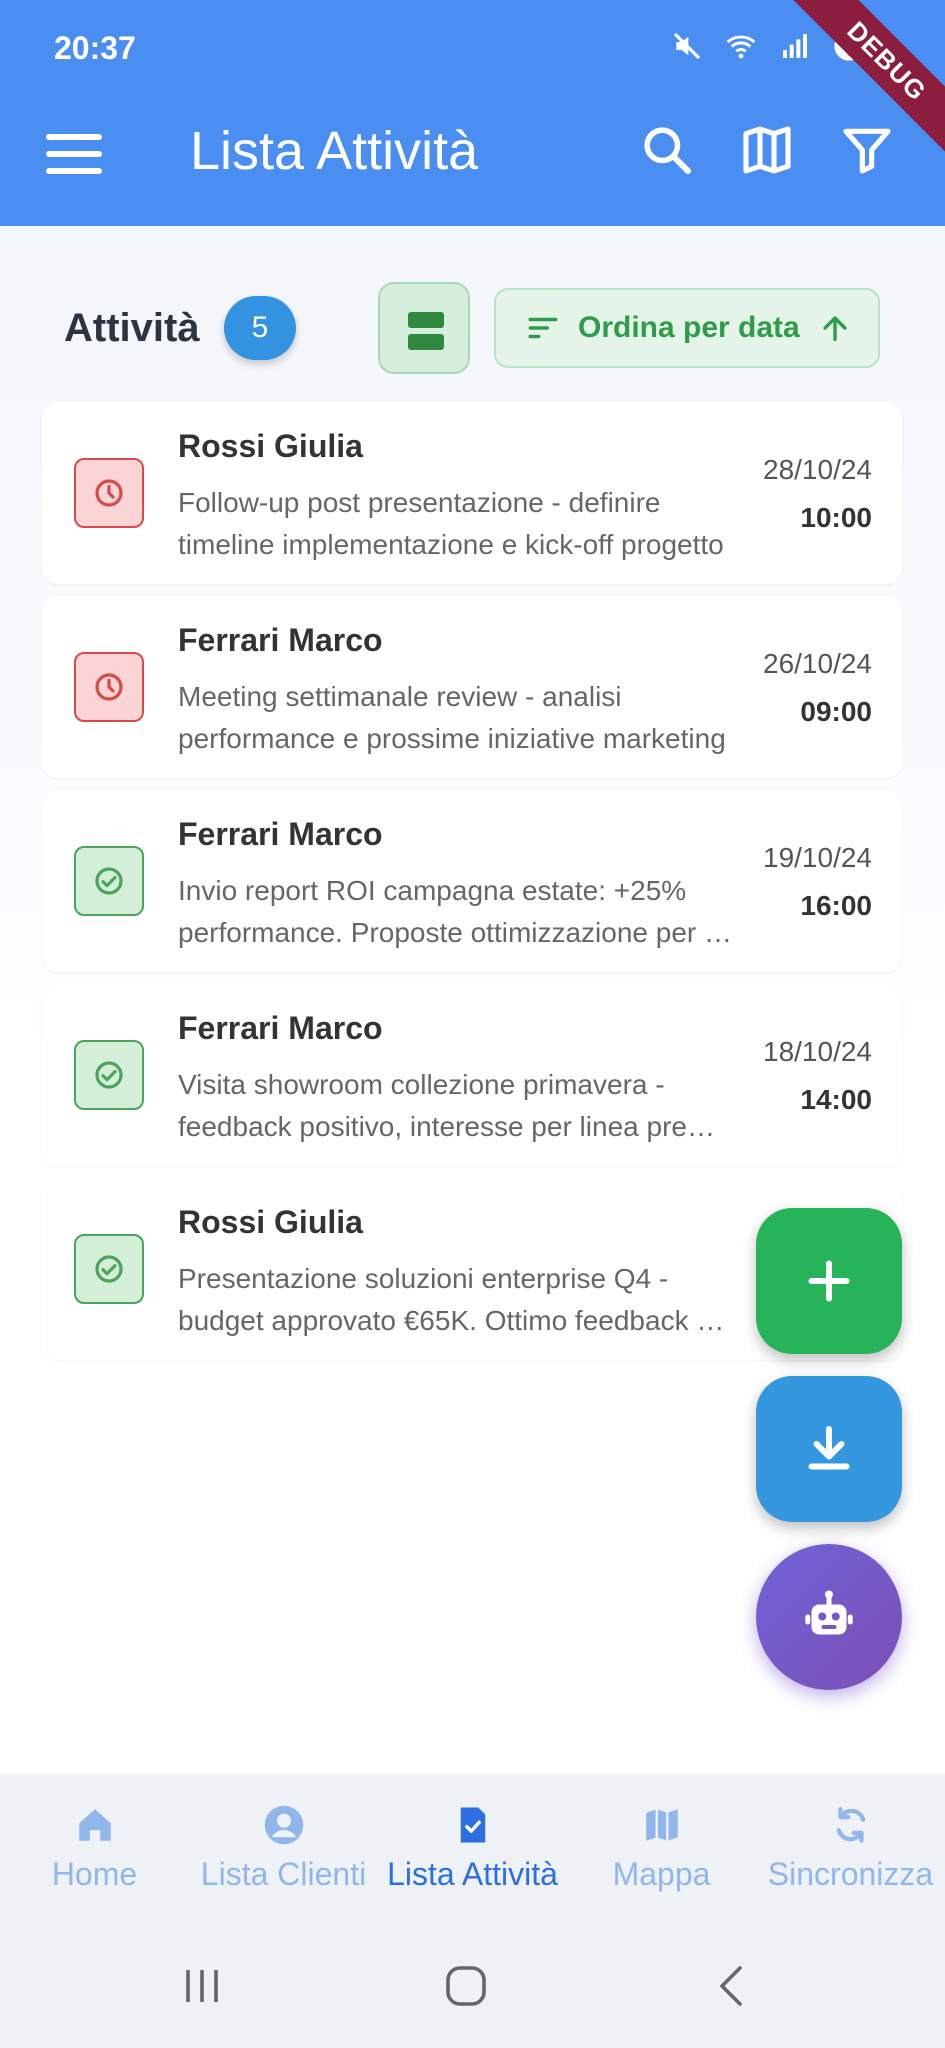  What do you see at coordinates (850, 1874) in the screenshot?
I see `nav-label: Sincronizza` at bounding box center [850, 1874].